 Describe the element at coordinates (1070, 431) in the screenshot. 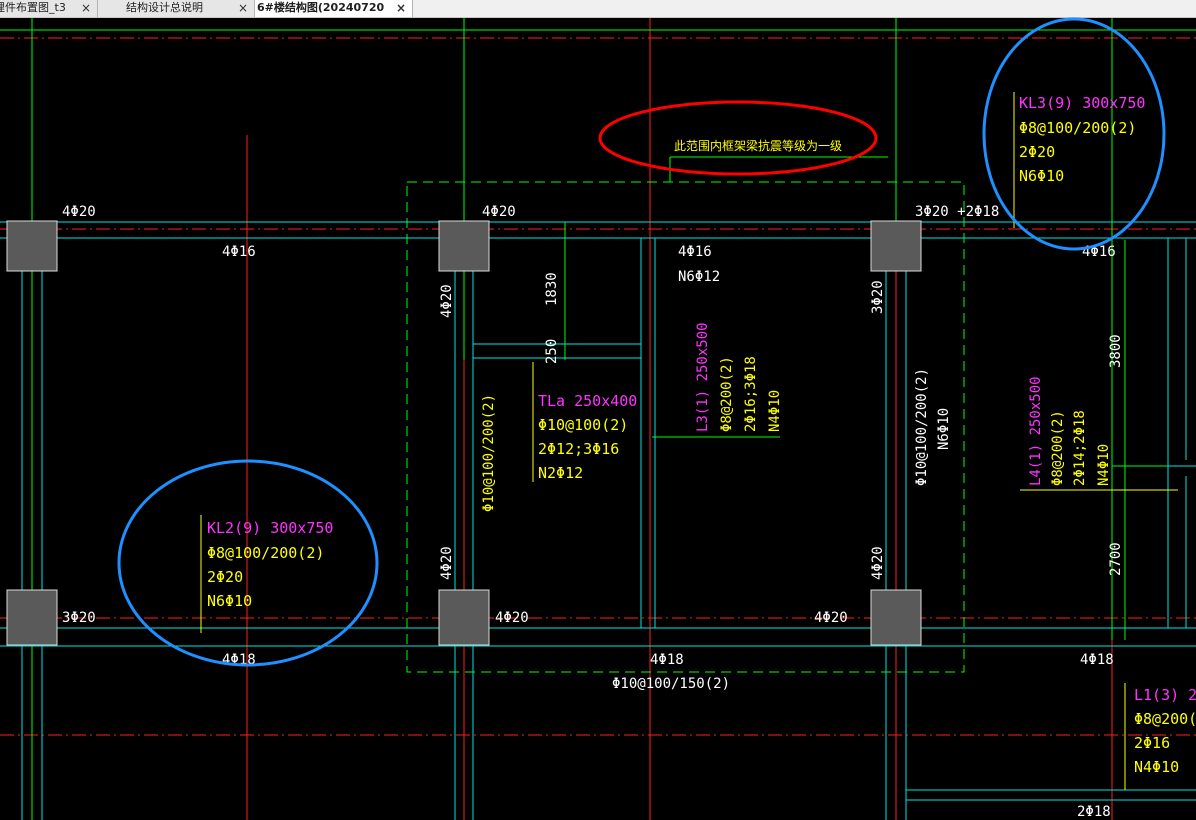

I see `beam-annotation-l4: L4(1) 250x500 Φ8@200(2) 2Φ14;2Φ18 N4Φ10` at that location.